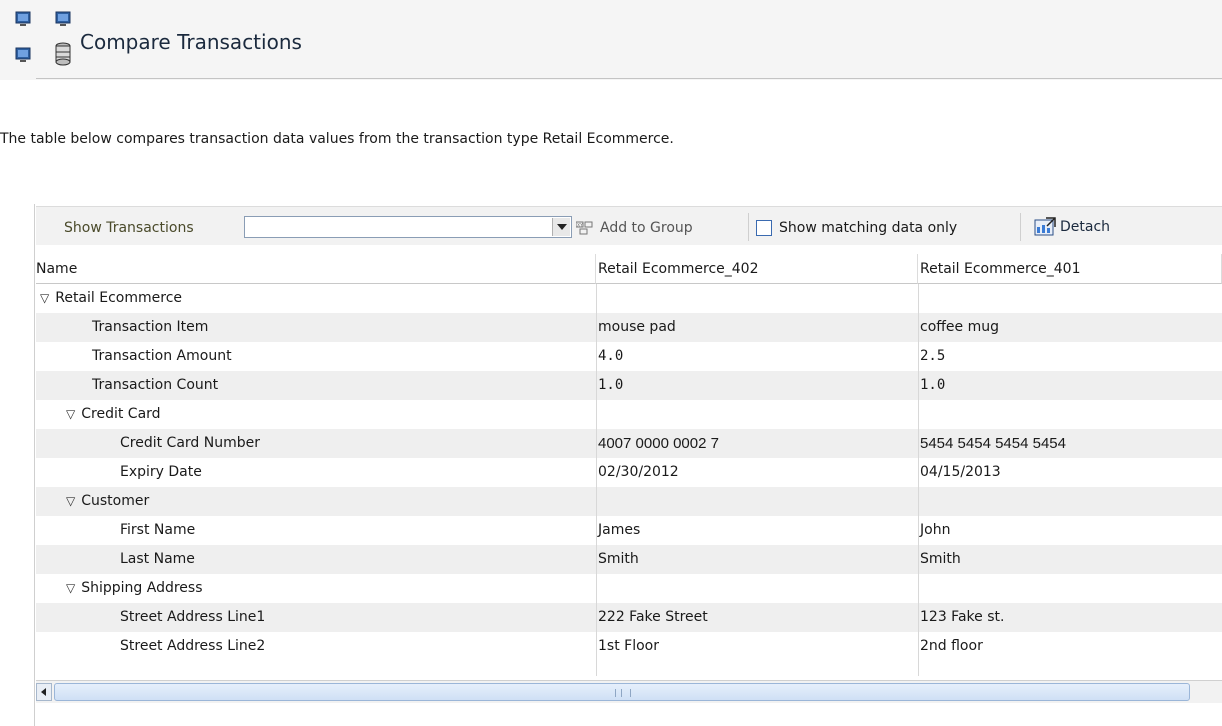 This screenshot has width=1222, height=726. I want to click on row-value-401: 5454 5454 5454 5454, so click(993, 443).